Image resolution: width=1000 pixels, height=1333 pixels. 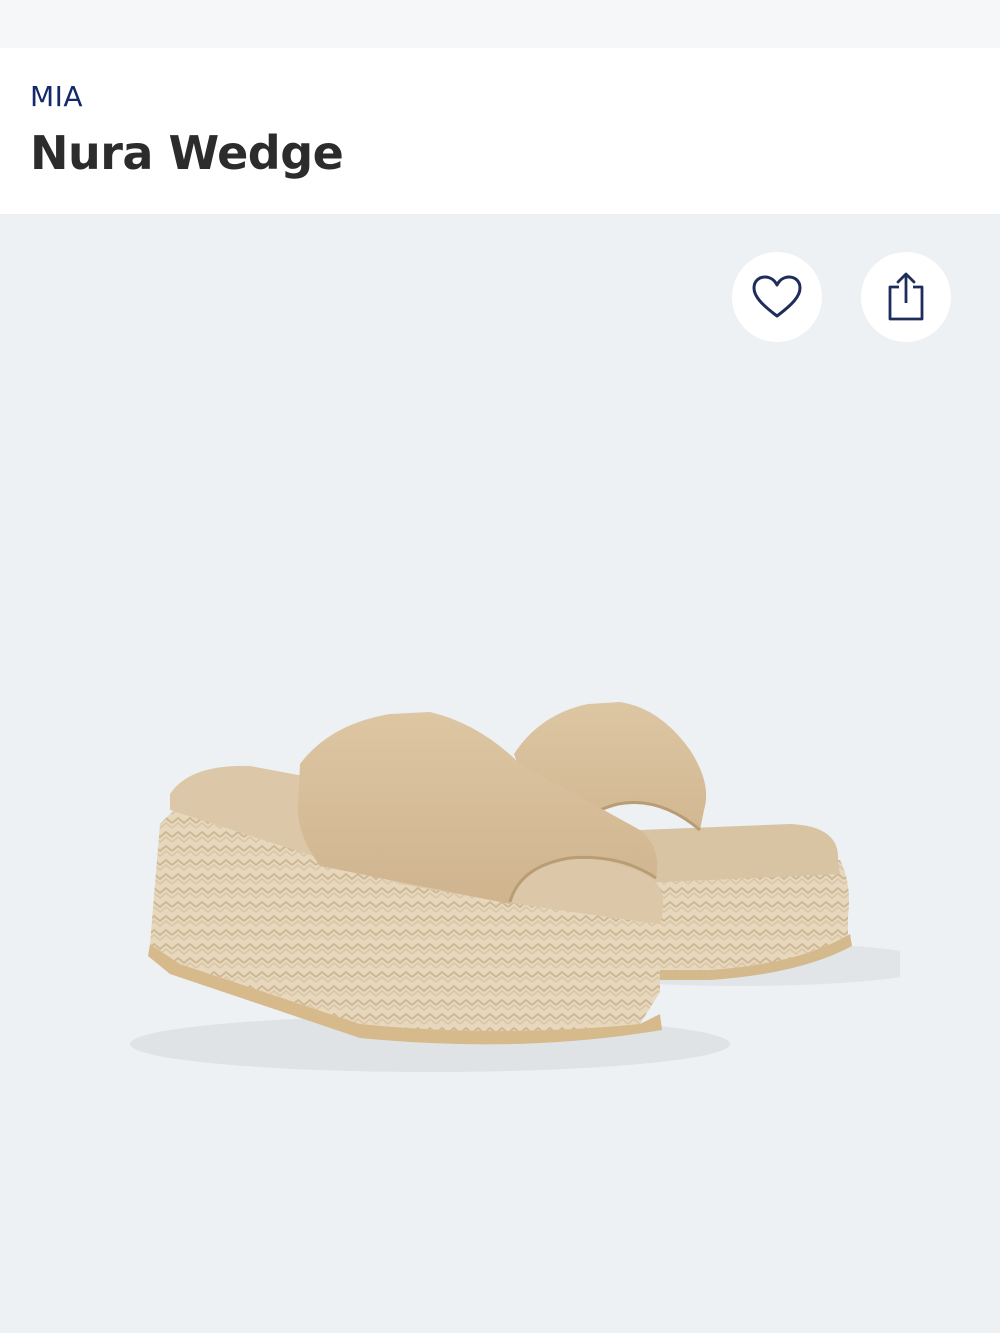 I want to click on favorite-button, so click(x=777, y=297).